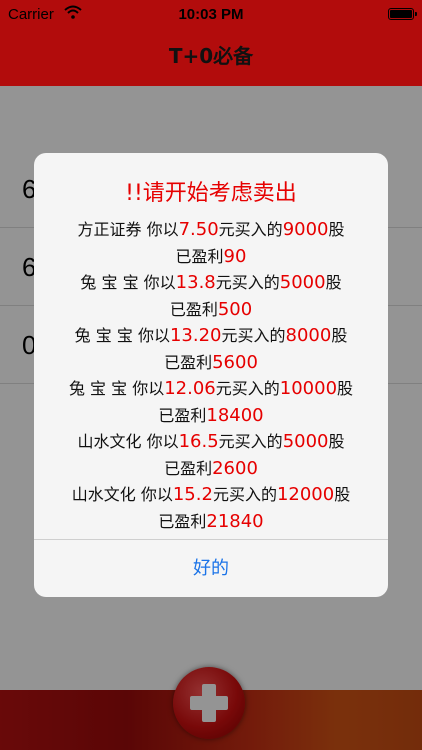  Describe the element at coordinates (305, 494) in the screenshot. I see `share-count: 12000` at that location.